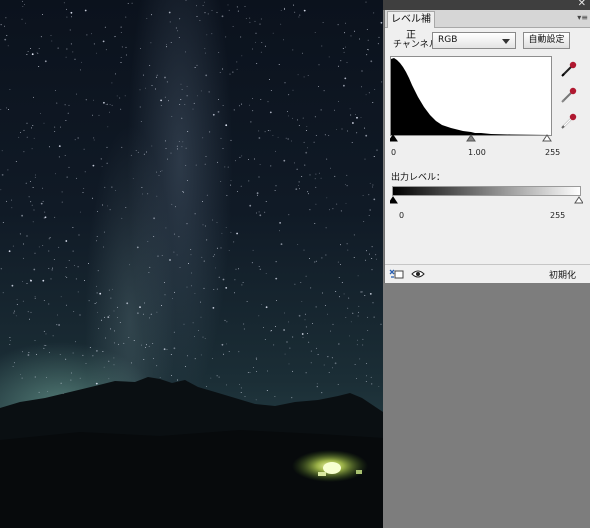 This screenshot has width=590, height=528. I want to click on output-black-value: 0, so click(402, 215).